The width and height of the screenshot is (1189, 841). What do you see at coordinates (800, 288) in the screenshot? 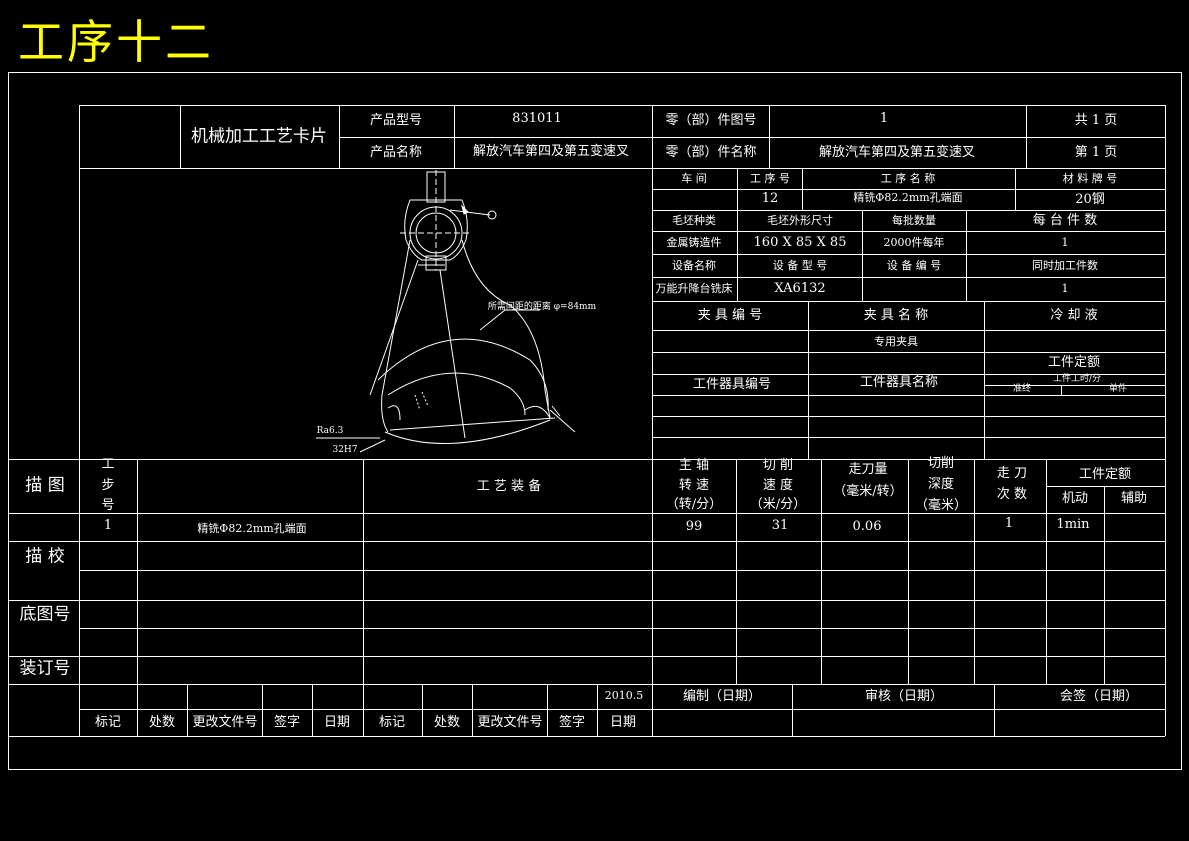
I see `equipment-model-value: XA6132` at bounding box center [800, 288].